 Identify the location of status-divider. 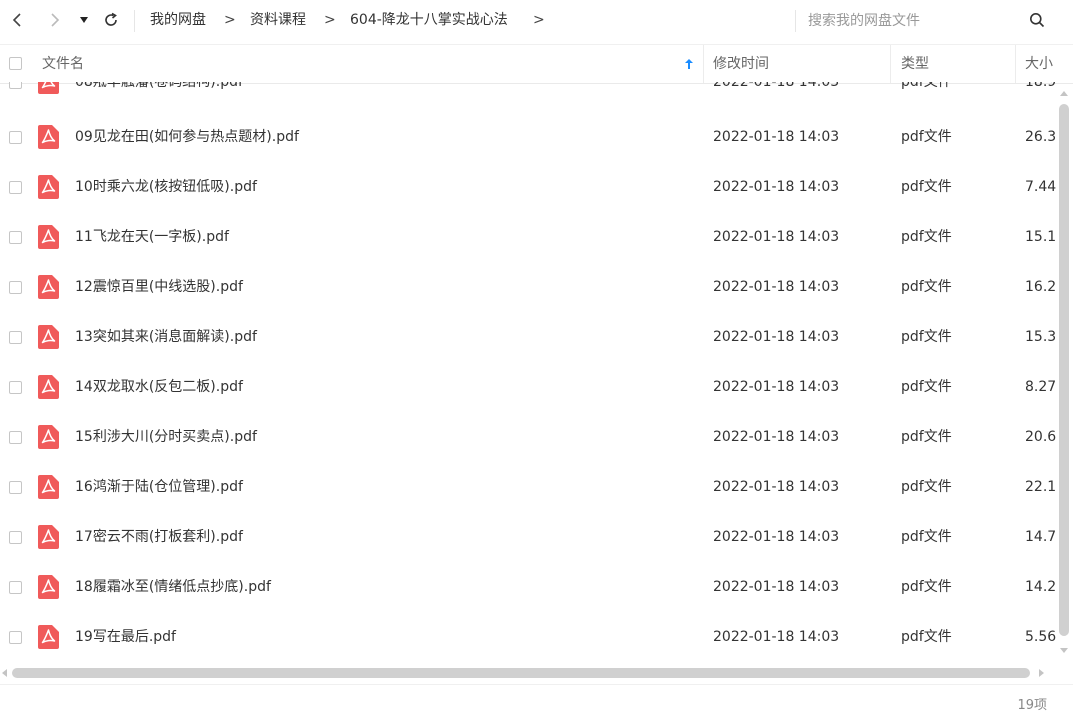
(536, 684).